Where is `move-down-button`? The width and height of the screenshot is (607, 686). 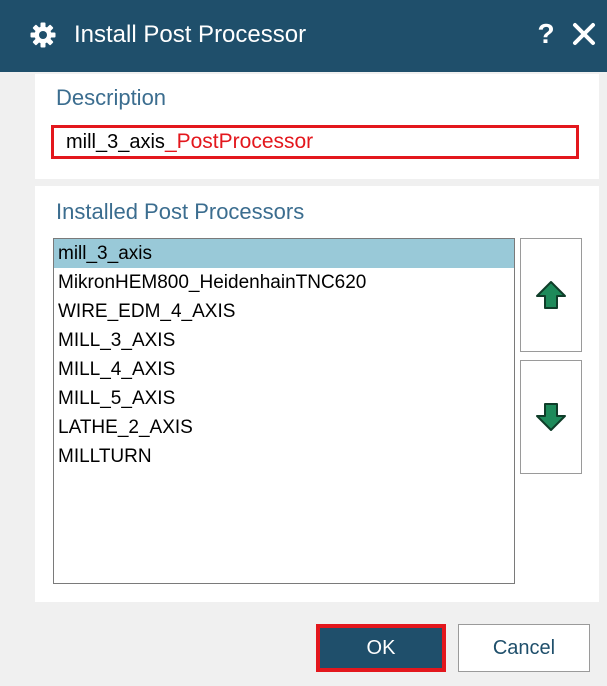 move-down-button is located at coordinates (551, 417).